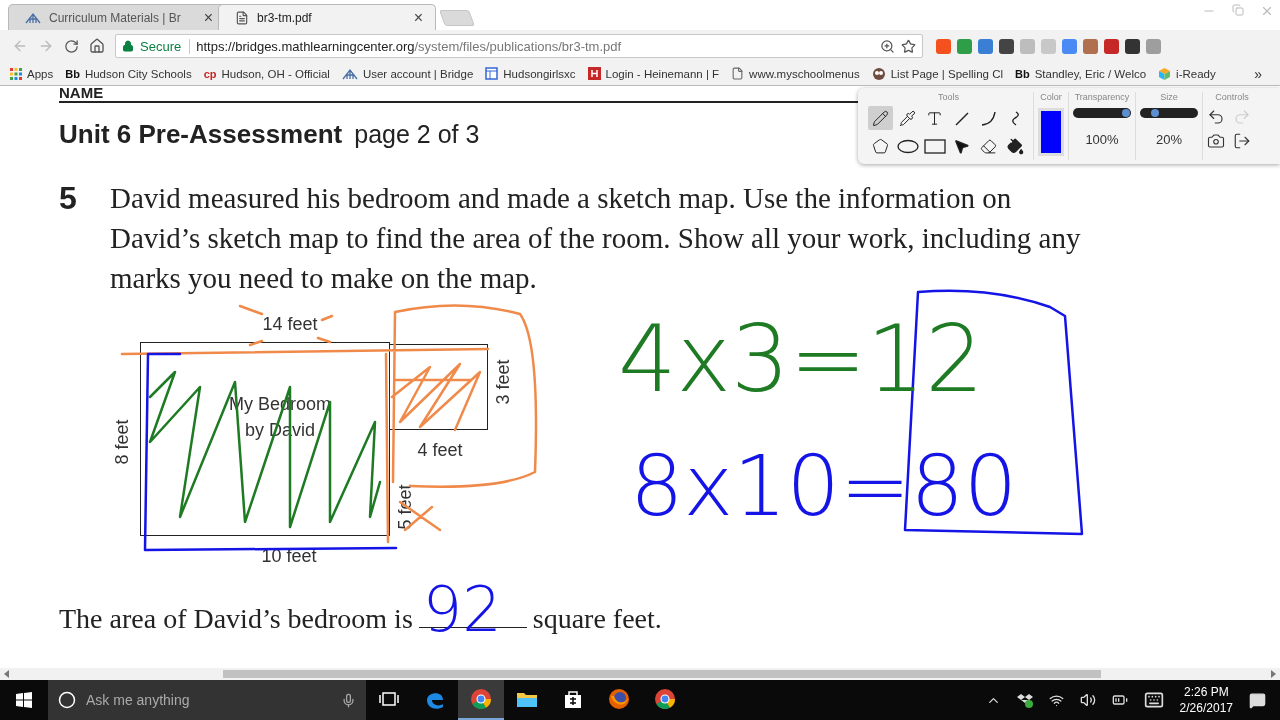  What do you see at coordinates (1102, 139) in the screenshot?
I see `transparency-value: 100%` at bounding box center [1102, 139].